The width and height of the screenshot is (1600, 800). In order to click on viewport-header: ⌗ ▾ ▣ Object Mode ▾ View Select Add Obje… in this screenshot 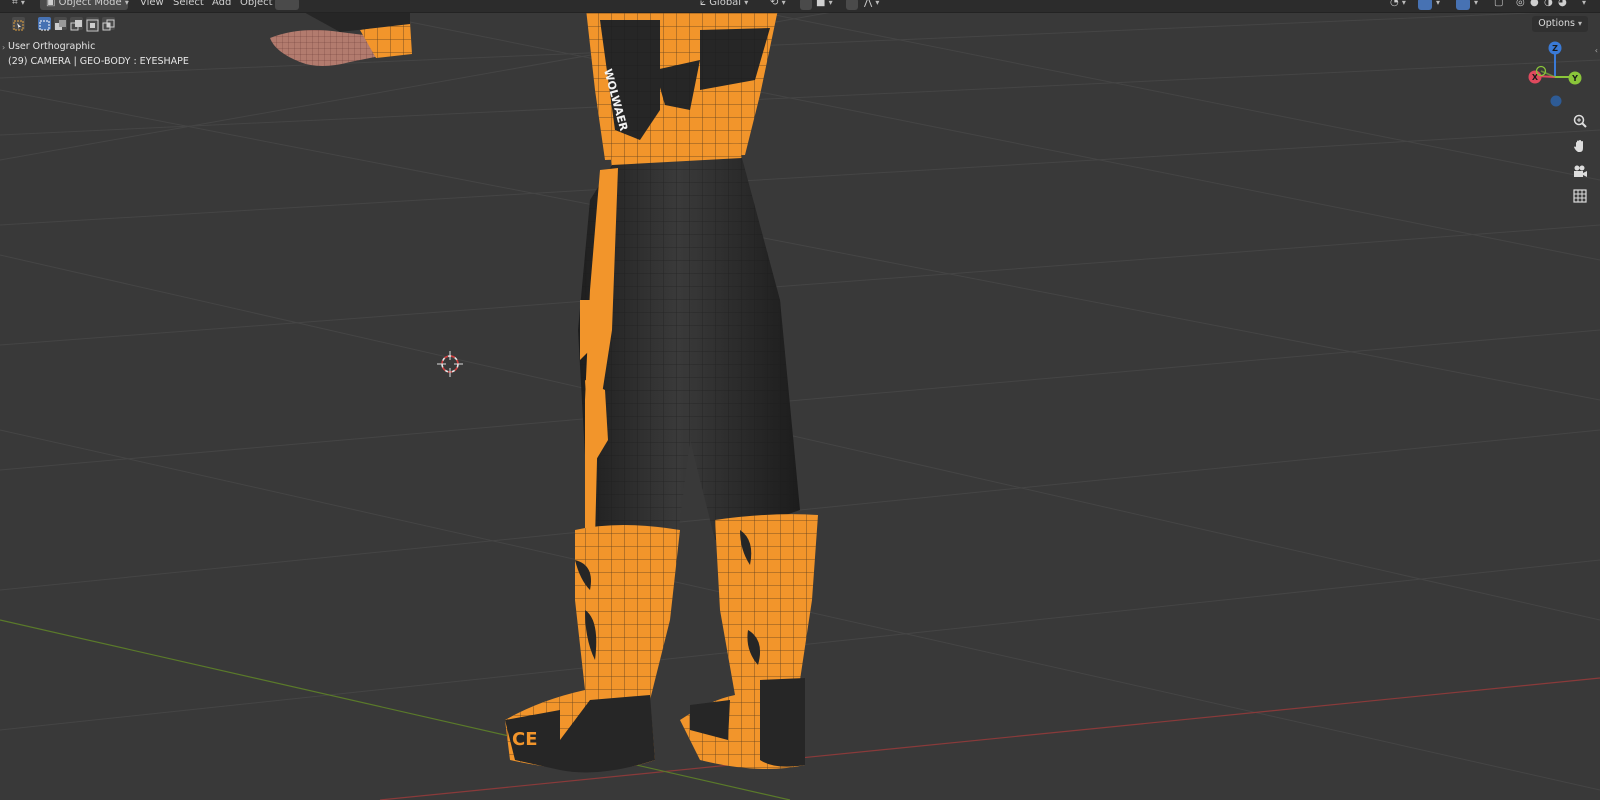, I will do `click(800, 6)`.